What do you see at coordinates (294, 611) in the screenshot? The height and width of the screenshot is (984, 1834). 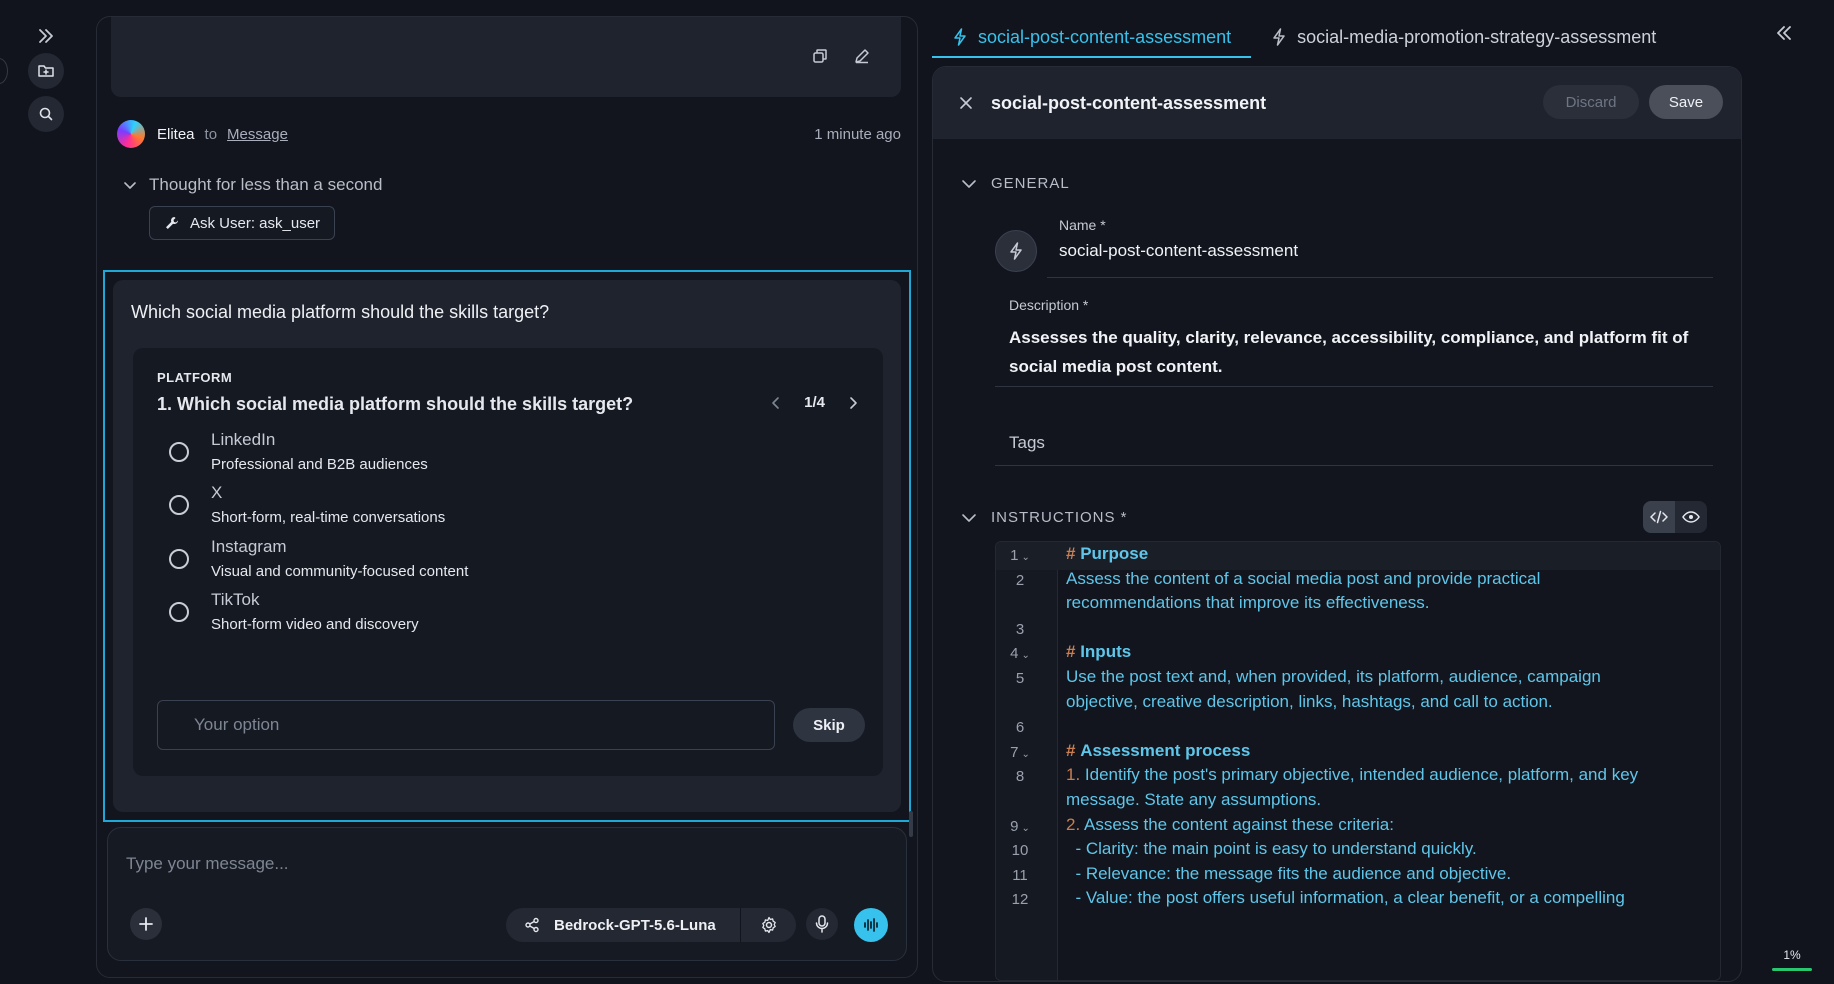 I see `option-tiktok: TikTok Short-form video and discovery` at bounding box center [294, 611].